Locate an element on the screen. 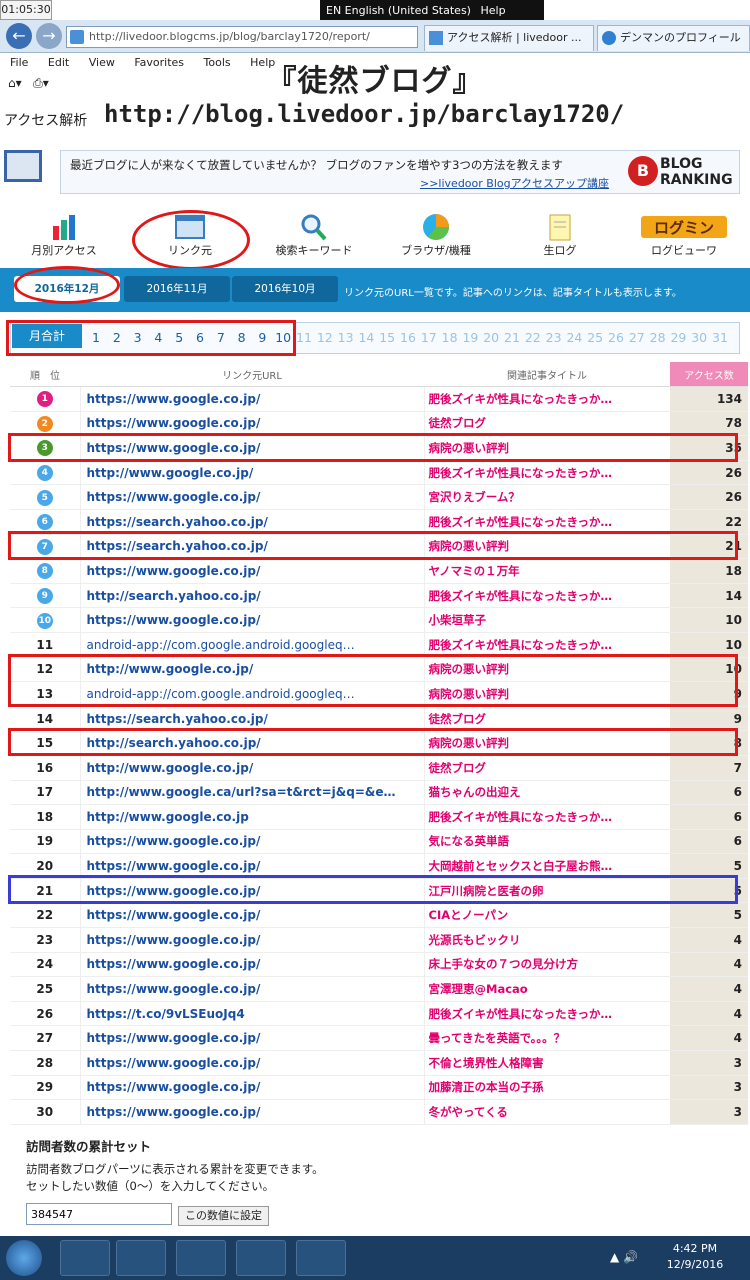 This screenshot has width=750, height=1280. paint-icon is located at coordinates (321, 1258).